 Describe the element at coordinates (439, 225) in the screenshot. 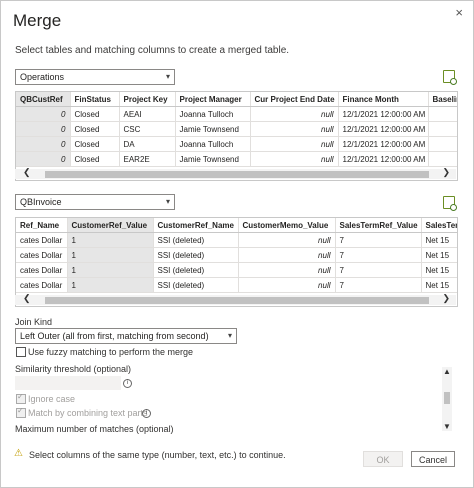

I see `column-header: SalesTer` at that location.